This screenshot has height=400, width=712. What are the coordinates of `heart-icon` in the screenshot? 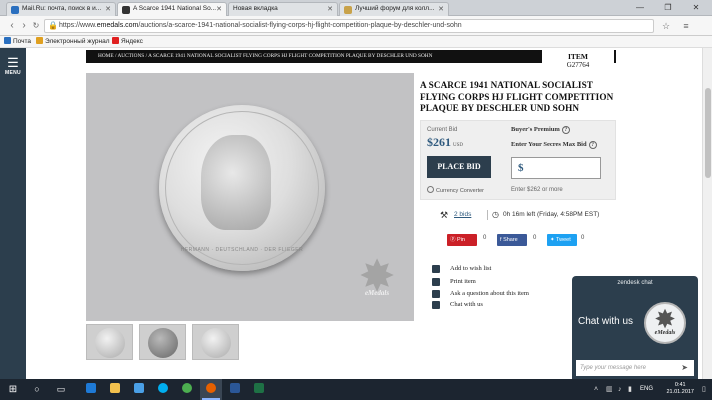 It's located at (436, 269).